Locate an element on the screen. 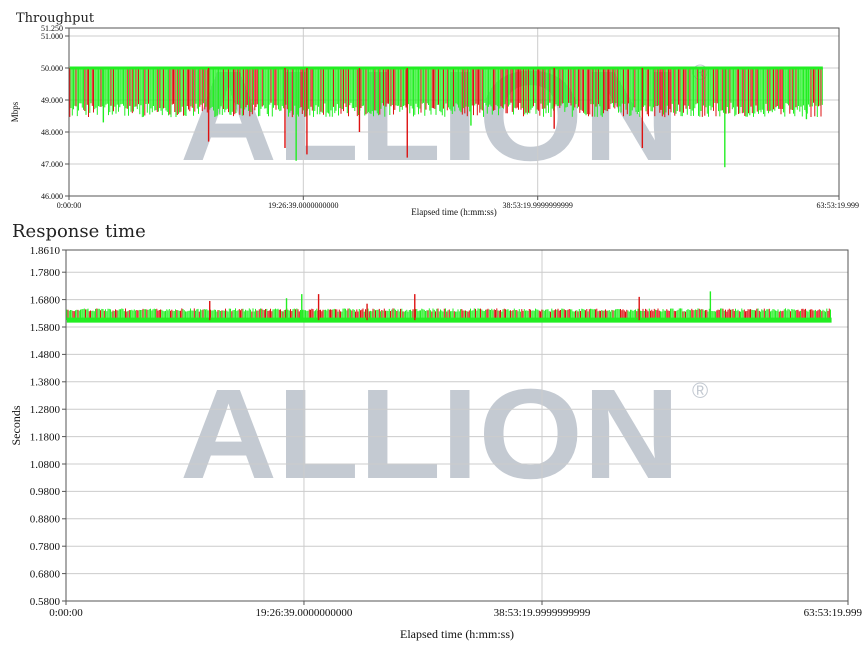  y-tick-label: 0.6800 is located at coordinates (45, 574).